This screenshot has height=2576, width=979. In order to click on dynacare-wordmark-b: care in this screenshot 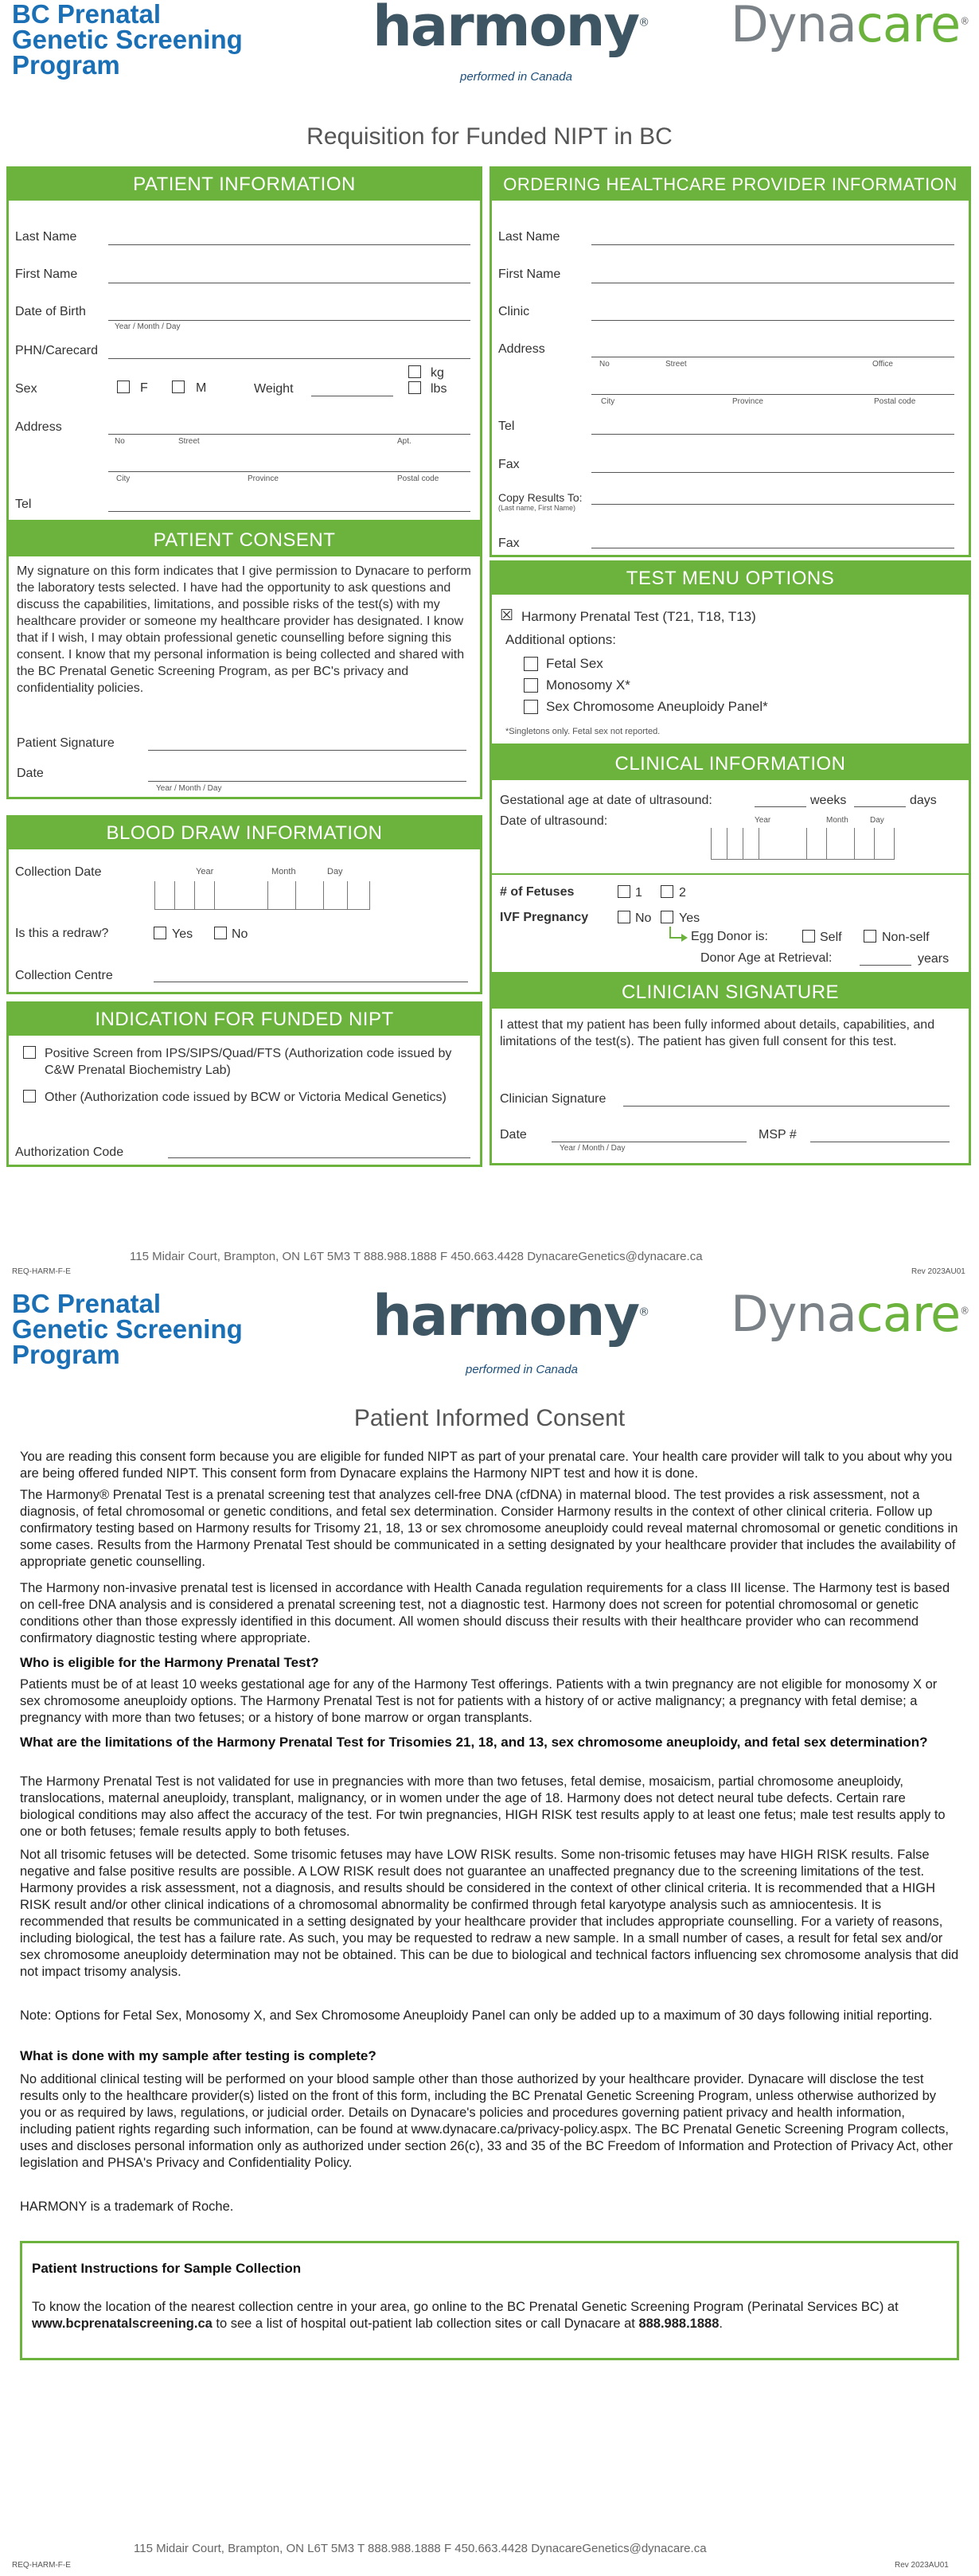, I will do `click(908, 26)`.